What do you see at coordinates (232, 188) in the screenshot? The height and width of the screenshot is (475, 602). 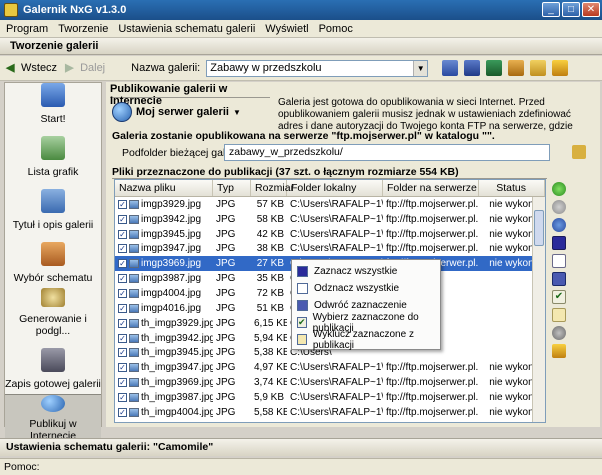 I see `col-type: Typ` at bounding box center [232, 188].